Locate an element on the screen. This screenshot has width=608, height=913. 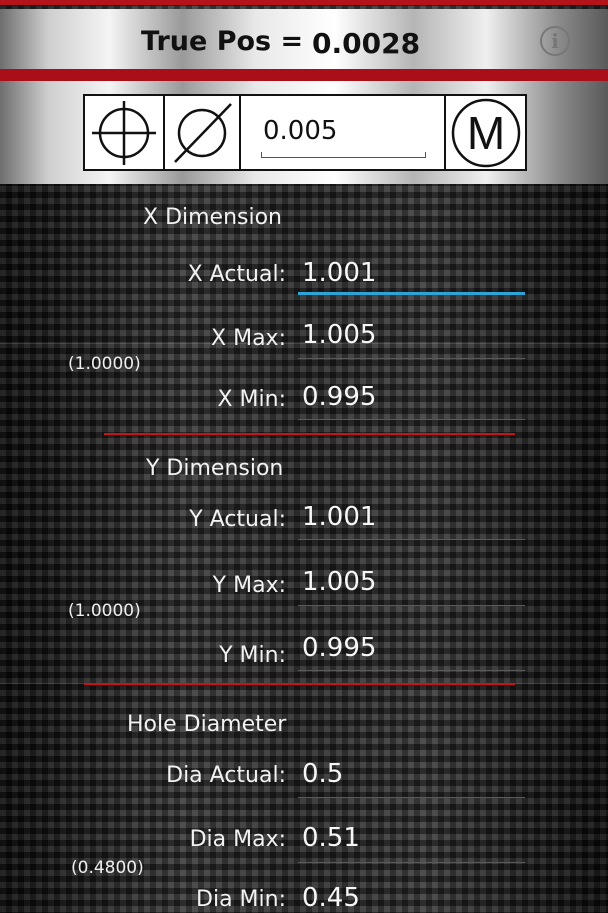
x-max-input: 1.005 is located at coordinates (339, 335).